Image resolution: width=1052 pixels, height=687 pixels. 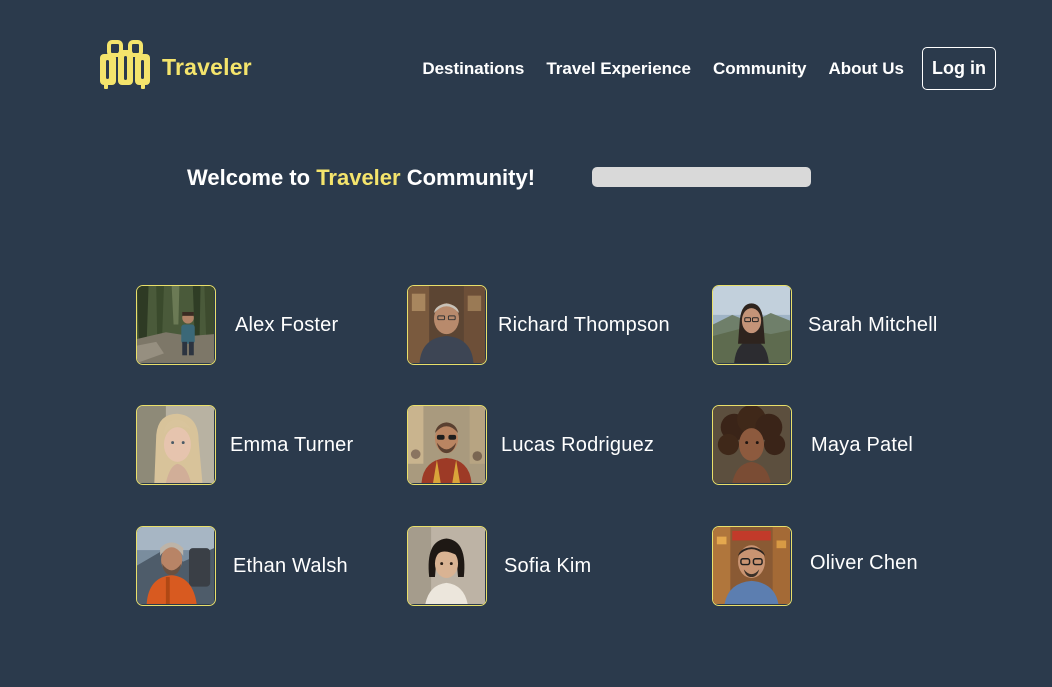 What do you see at coordinates (760, 69) in the screenshot?
I see `nav-item-community: Community` at bounding box center [760, 69].